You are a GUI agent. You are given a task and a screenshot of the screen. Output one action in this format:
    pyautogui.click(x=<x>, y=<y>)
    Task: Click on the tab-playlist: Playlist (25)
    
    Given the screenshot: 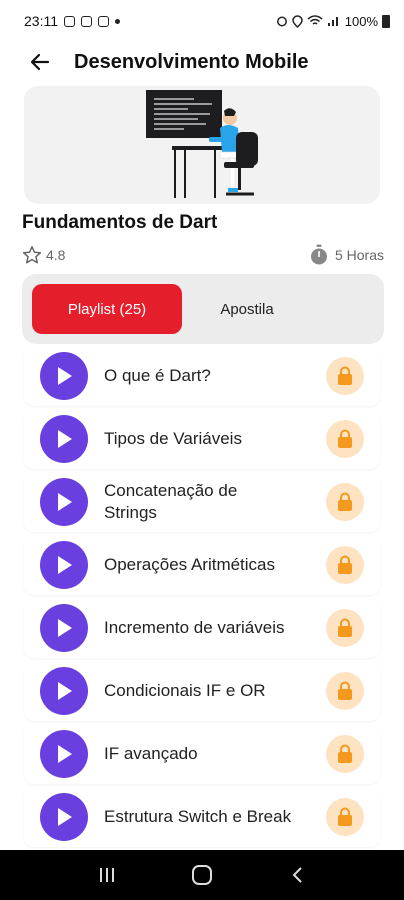 What is the action you would take?
    pyautogui.click(x=107, y=309)
    